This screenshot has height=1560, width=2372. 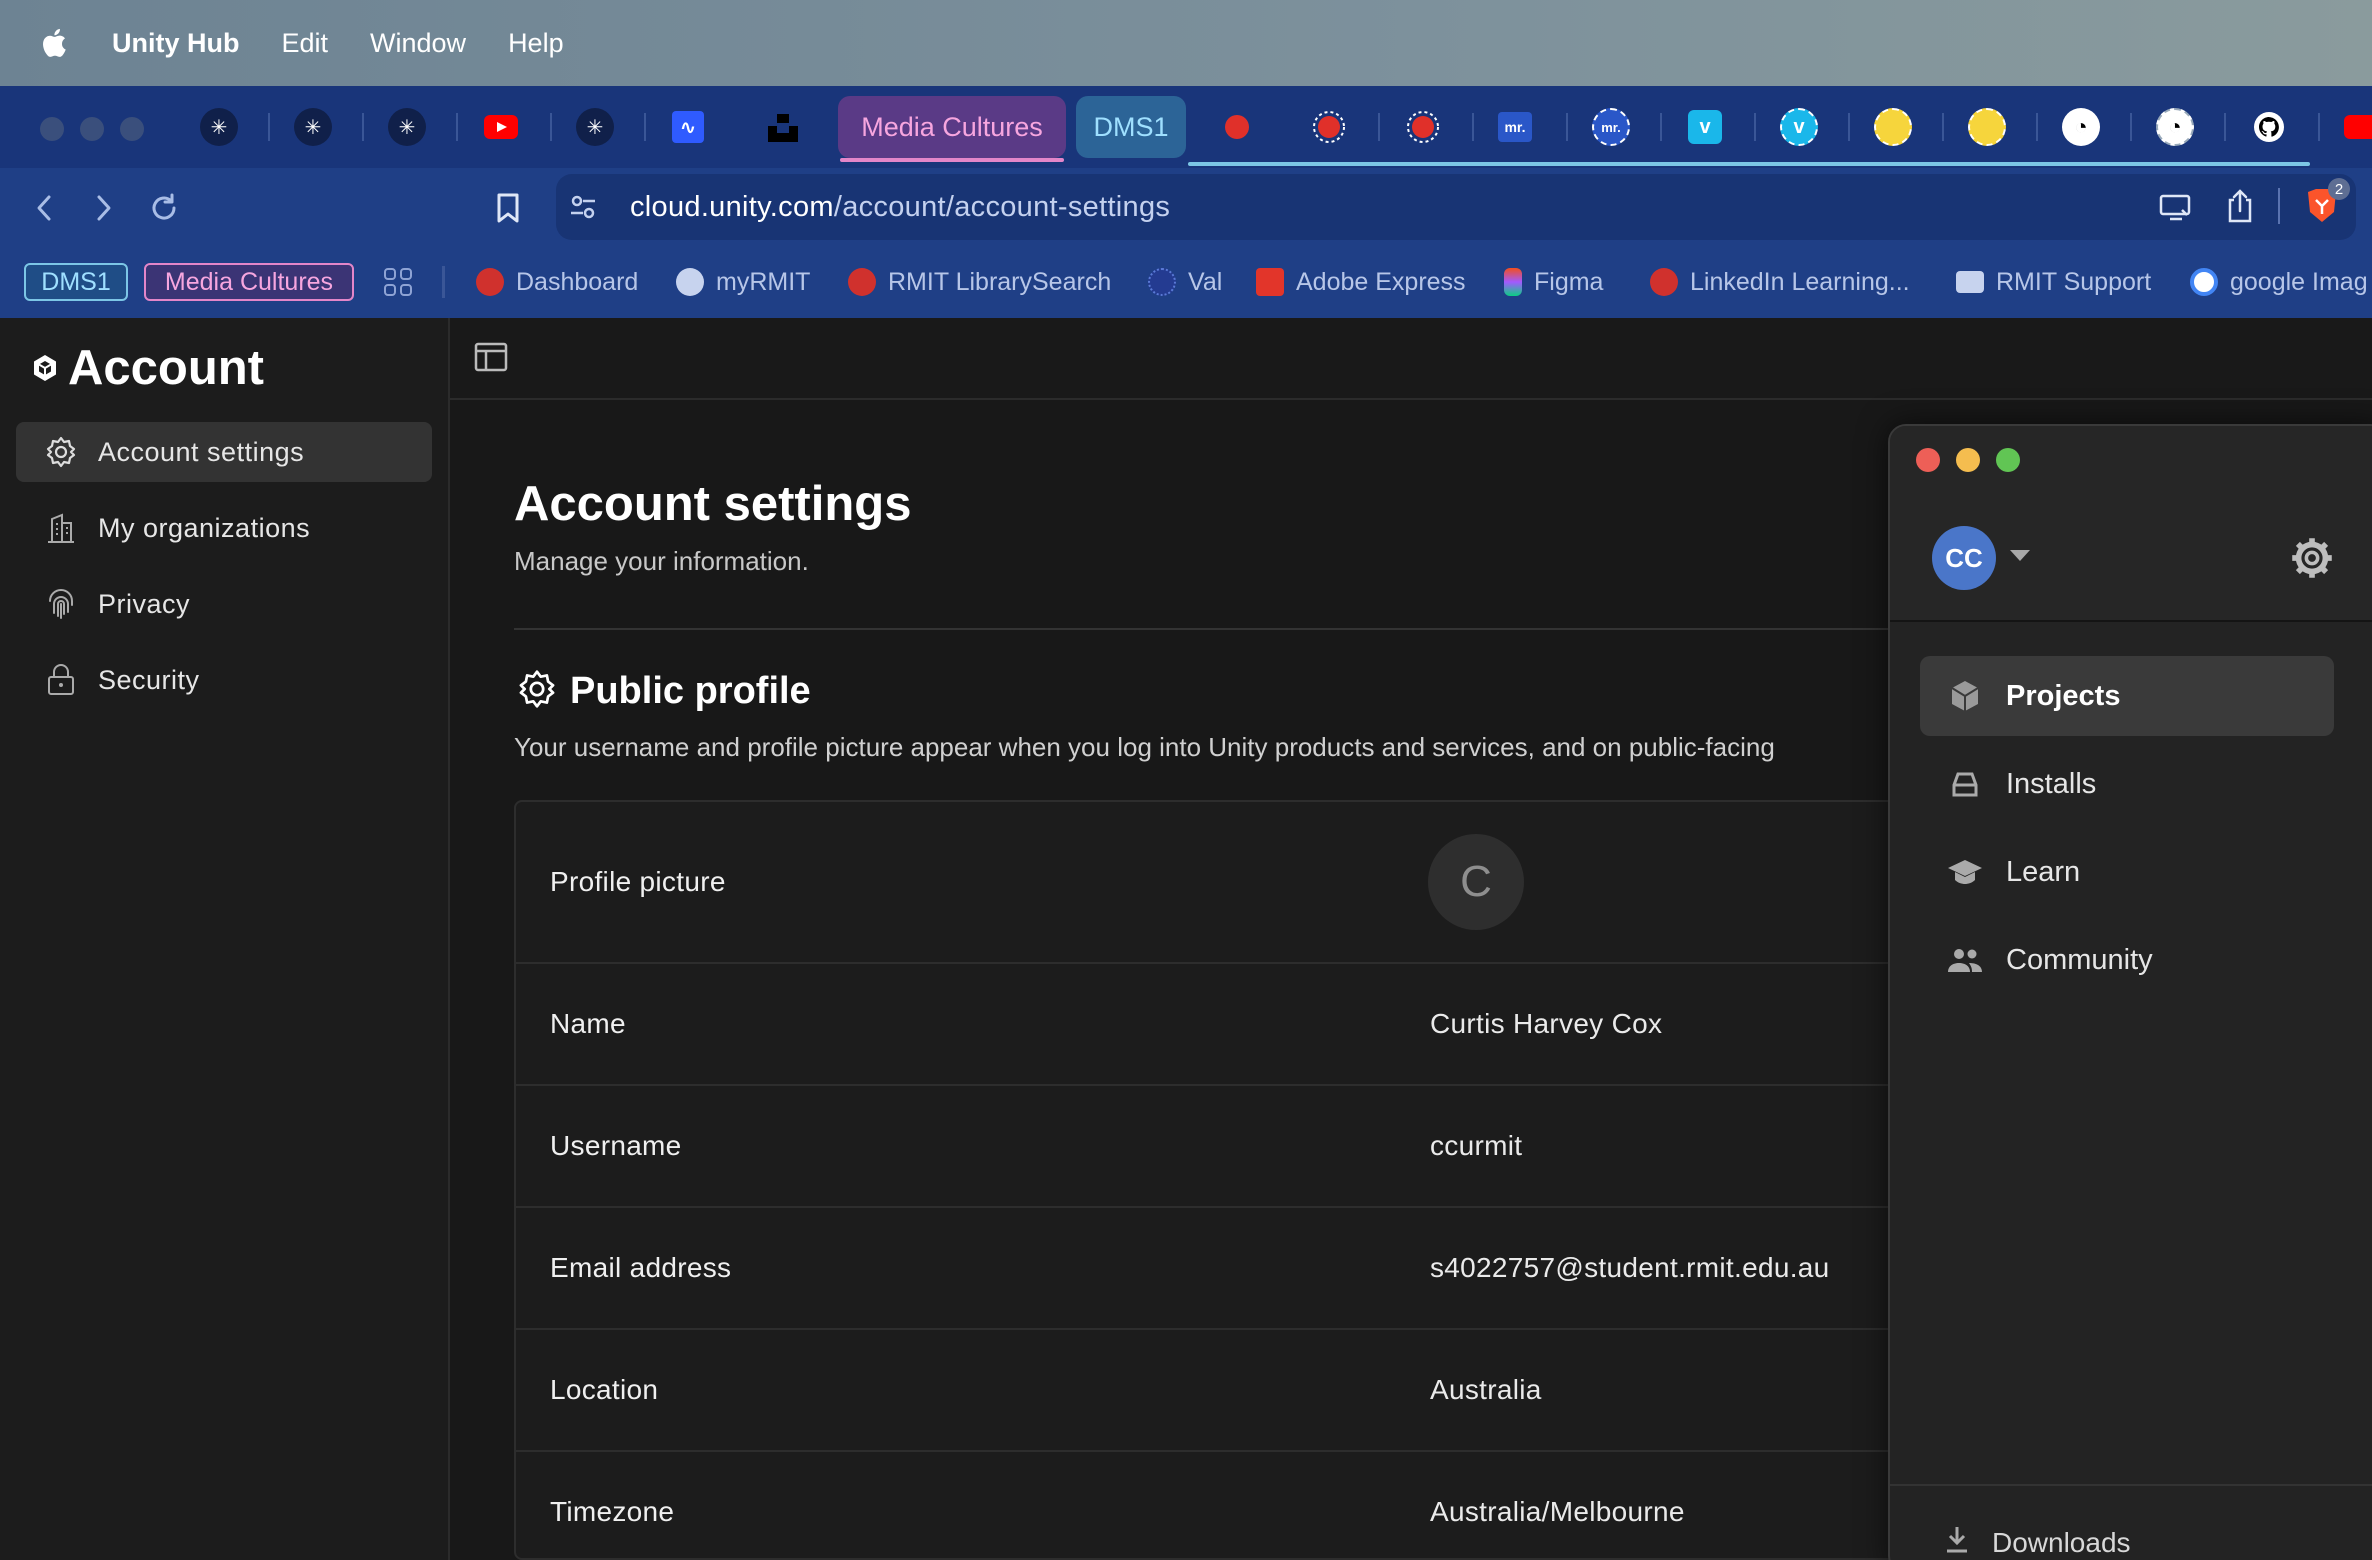 What do you see at coordinates (1185, 282) in the screenshot?
I see `bookmark-val: Val` at bounding box center [1185, 282].